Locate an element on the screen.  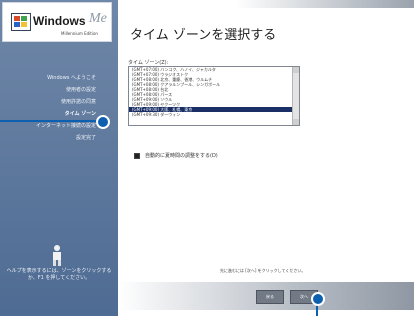
dst-checkbox is located at coordinates (137, 155).